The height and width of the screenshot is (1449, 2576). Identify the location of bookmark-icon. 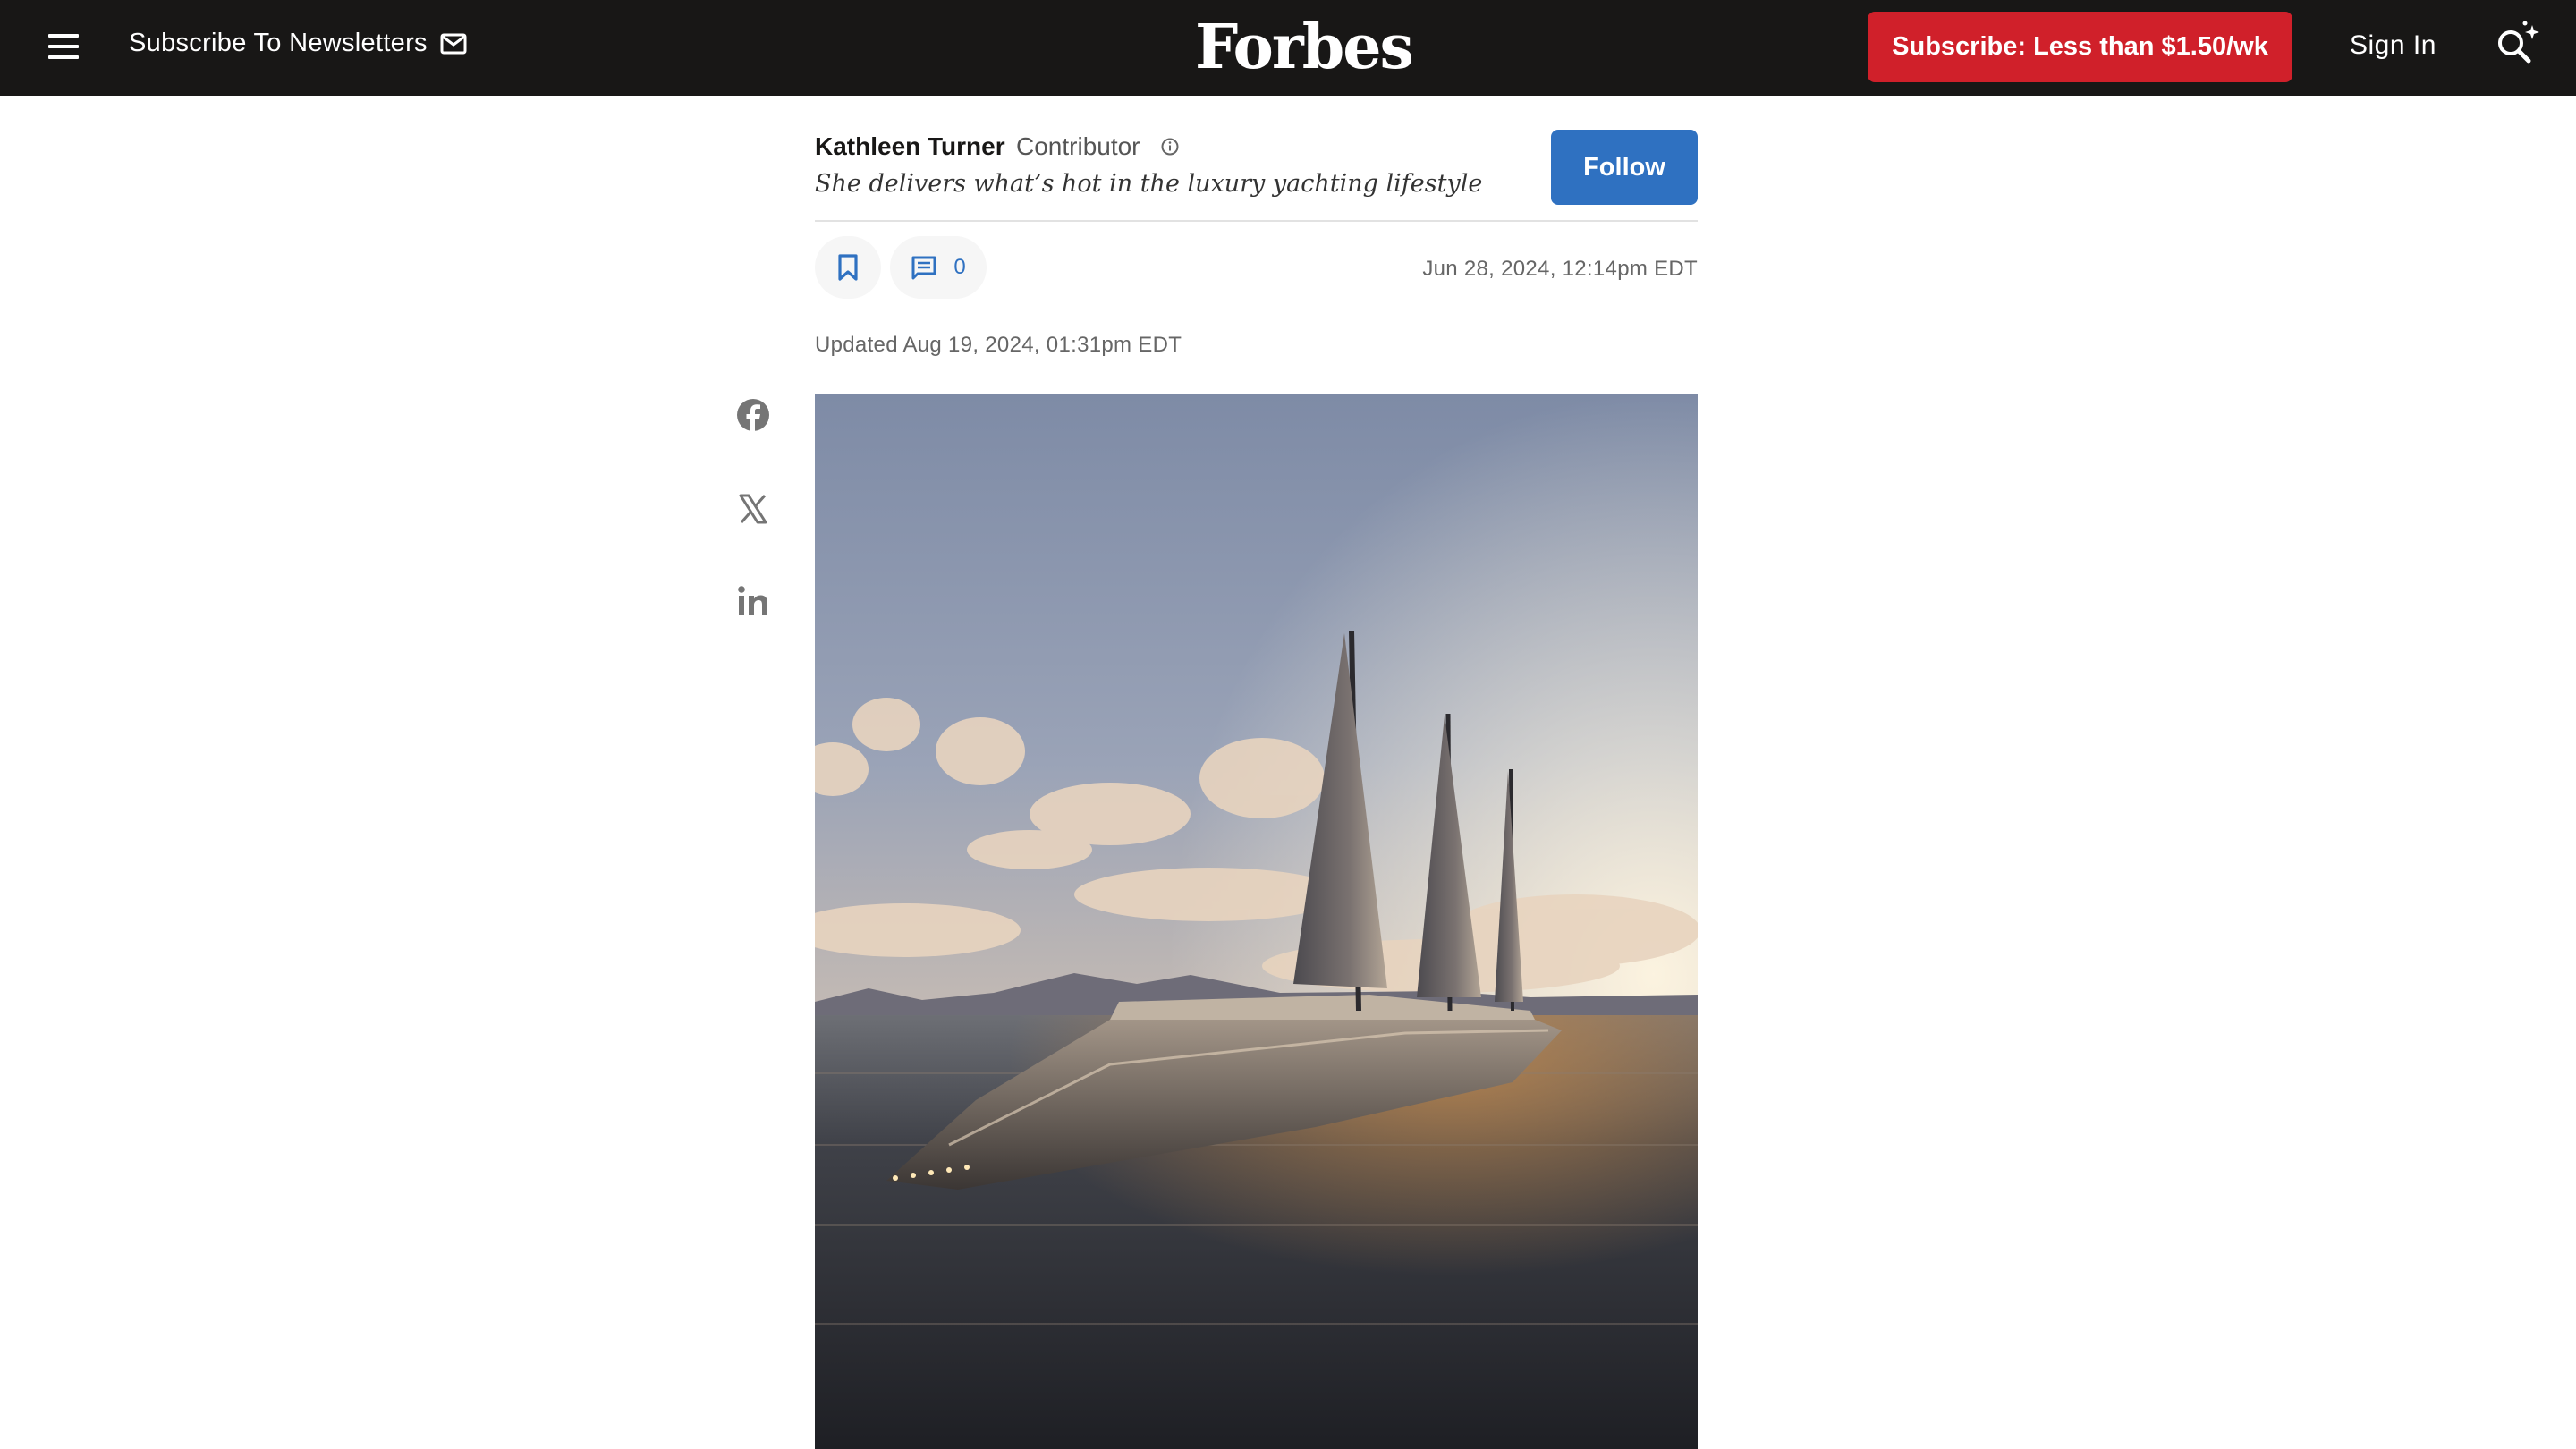
(848, 267).